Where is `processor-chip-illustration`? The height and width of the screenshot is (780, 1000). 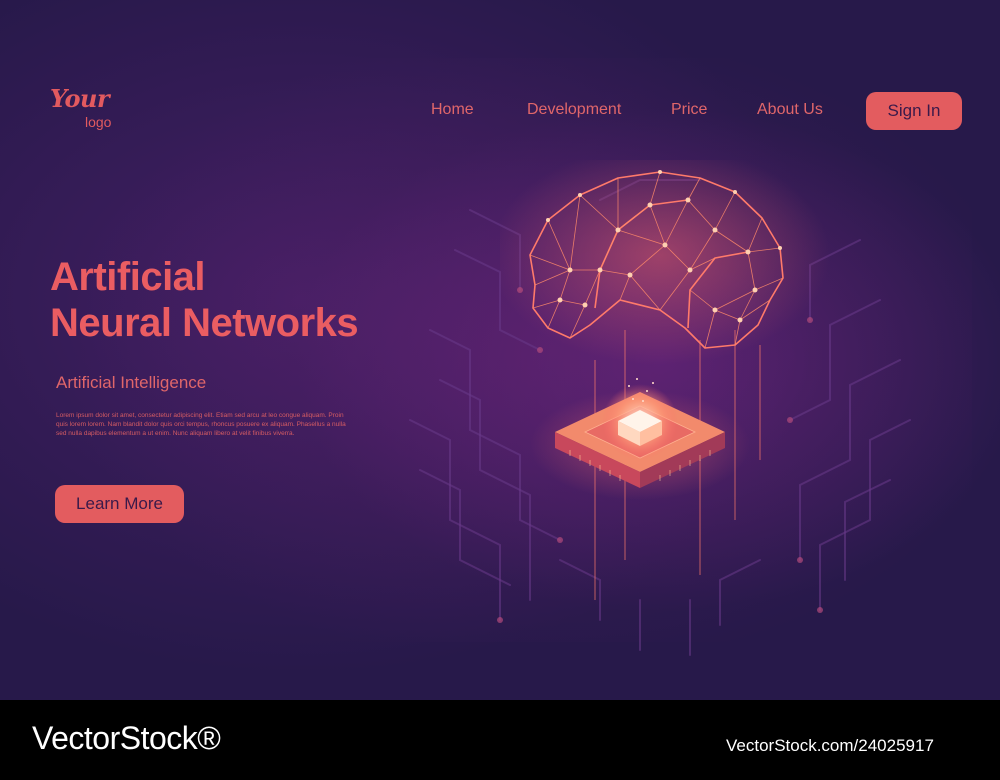 processor-chip-illustration is located at coordinates (640, 439).